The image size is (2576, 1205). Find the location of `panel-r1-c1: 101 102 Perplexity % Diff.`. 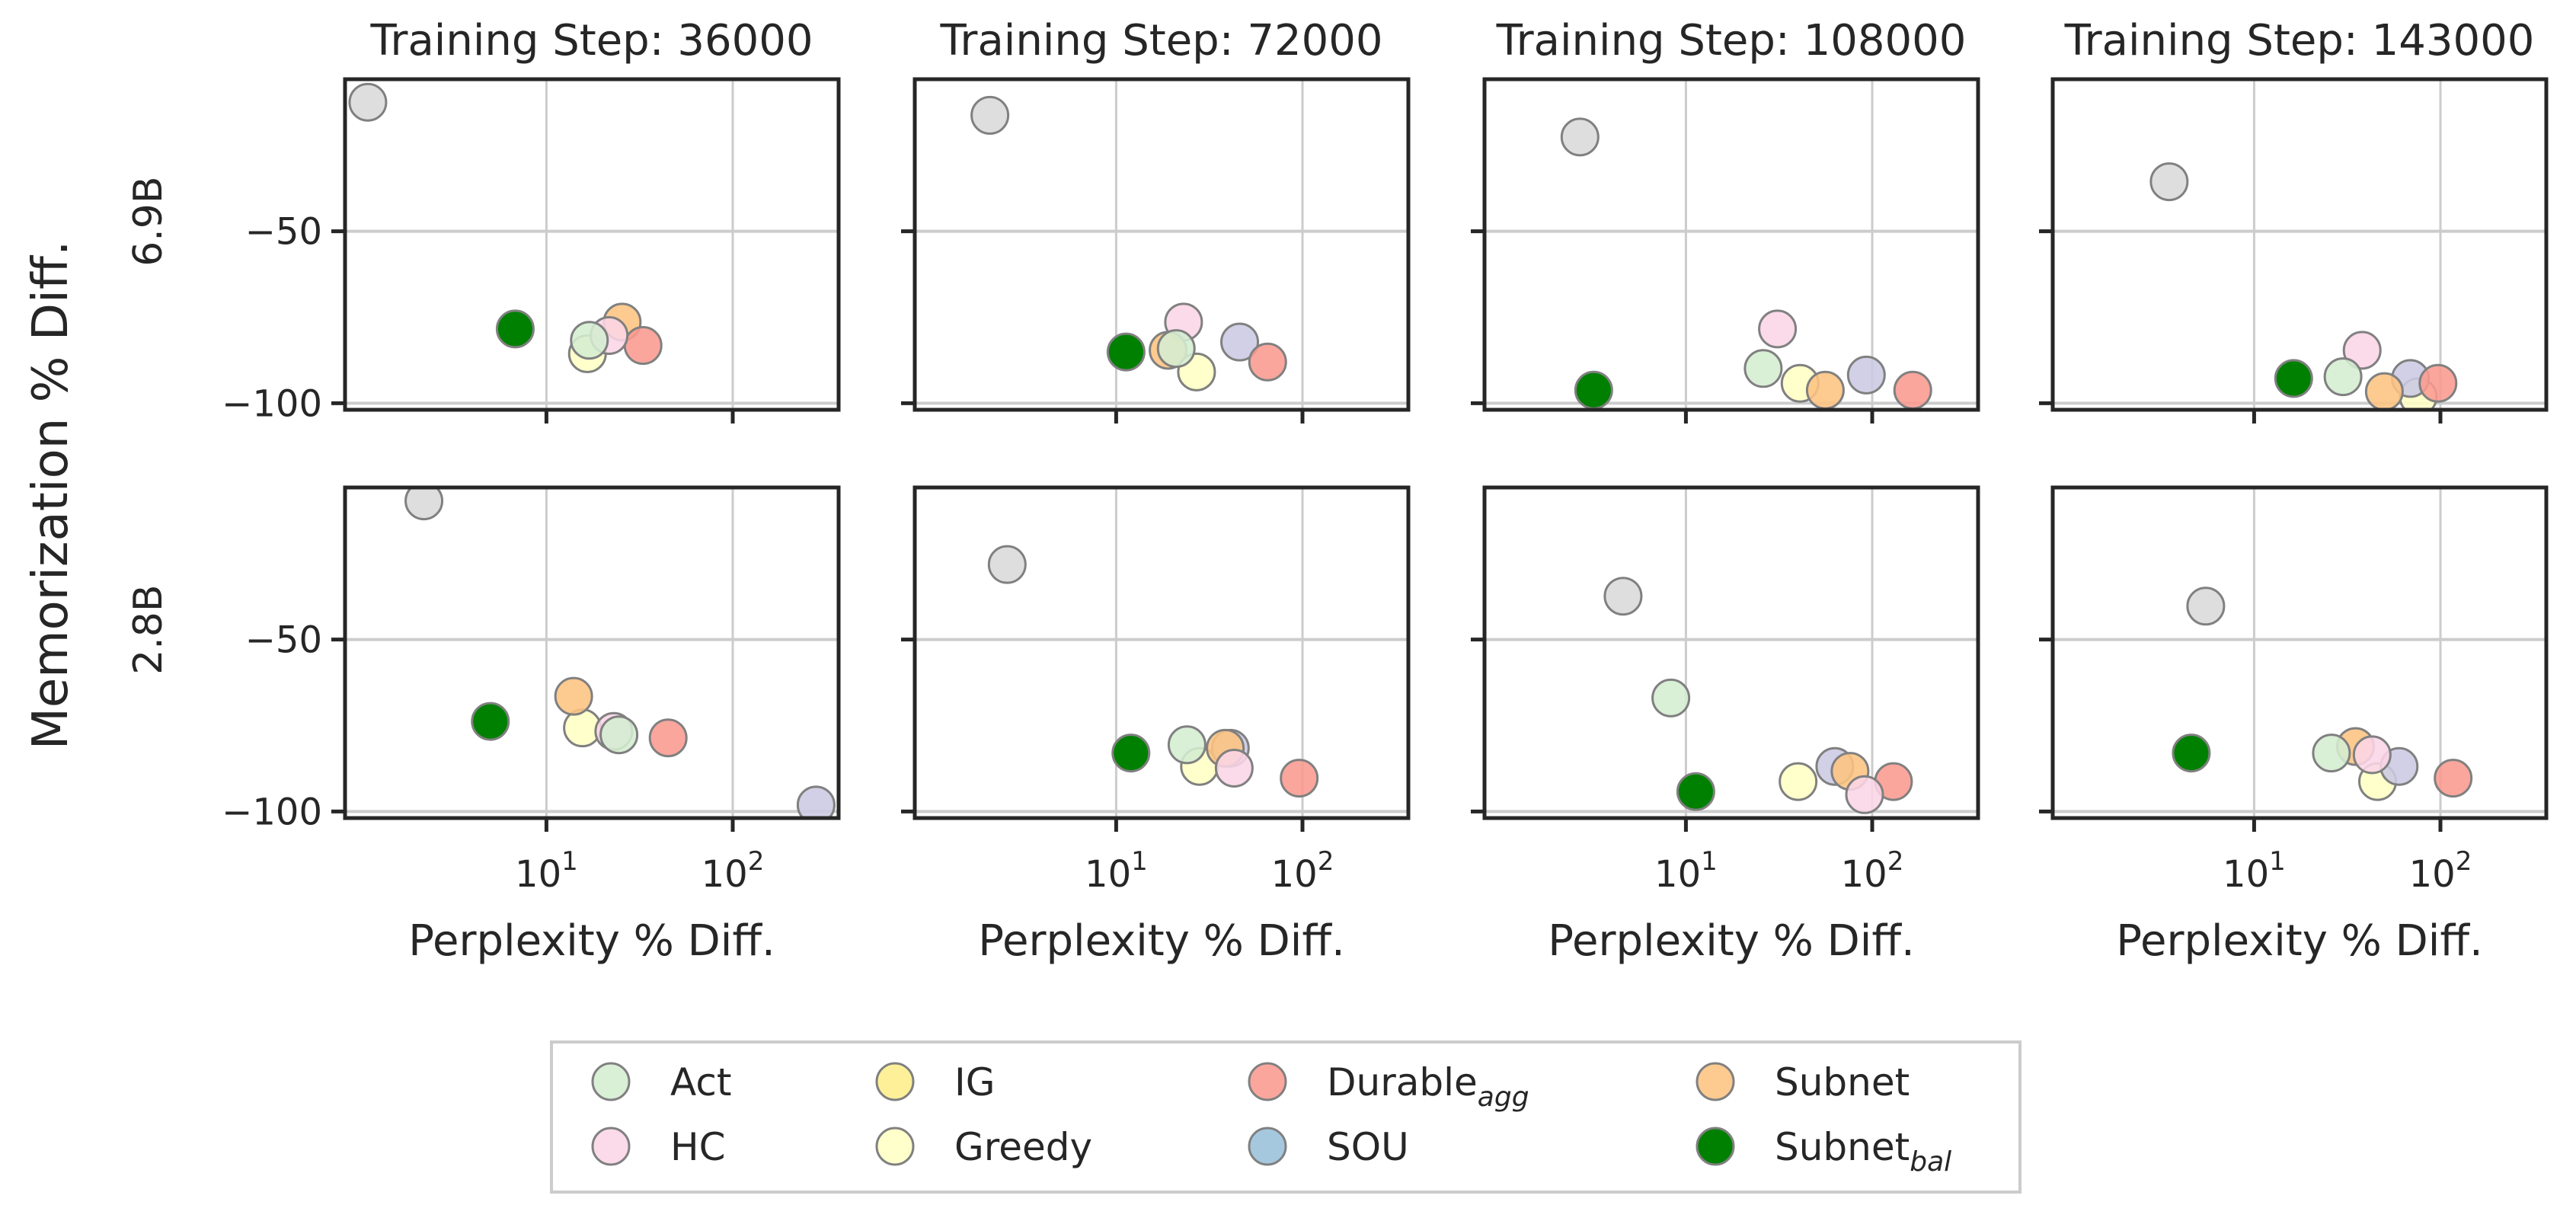

panel-r1-c1: 101 102 Perplexity % Diff. is located at coordinates (1156, 725).